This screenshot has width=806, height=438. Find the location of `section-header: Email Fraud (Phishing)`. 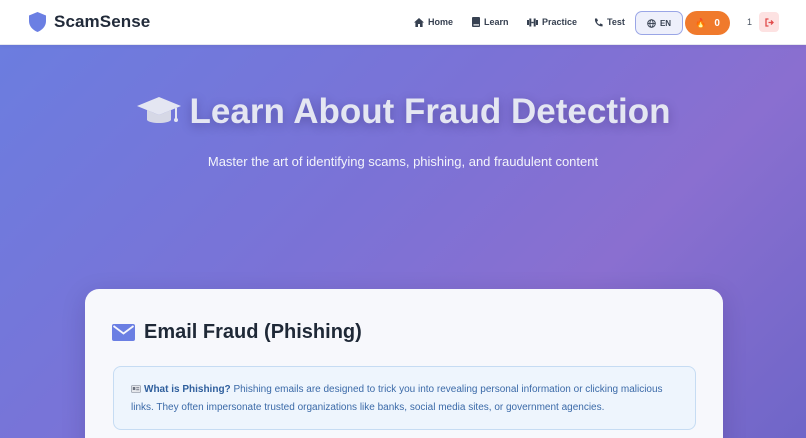

section-header: Email Fraud (Phishing) is located at coordinates (237, 332).